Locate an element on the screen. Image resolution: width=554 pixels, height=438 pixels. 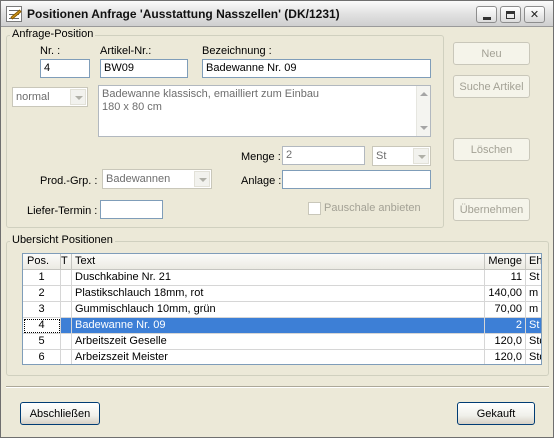
prod-grp-select: Badewannen is located at coordinates (157, 179).